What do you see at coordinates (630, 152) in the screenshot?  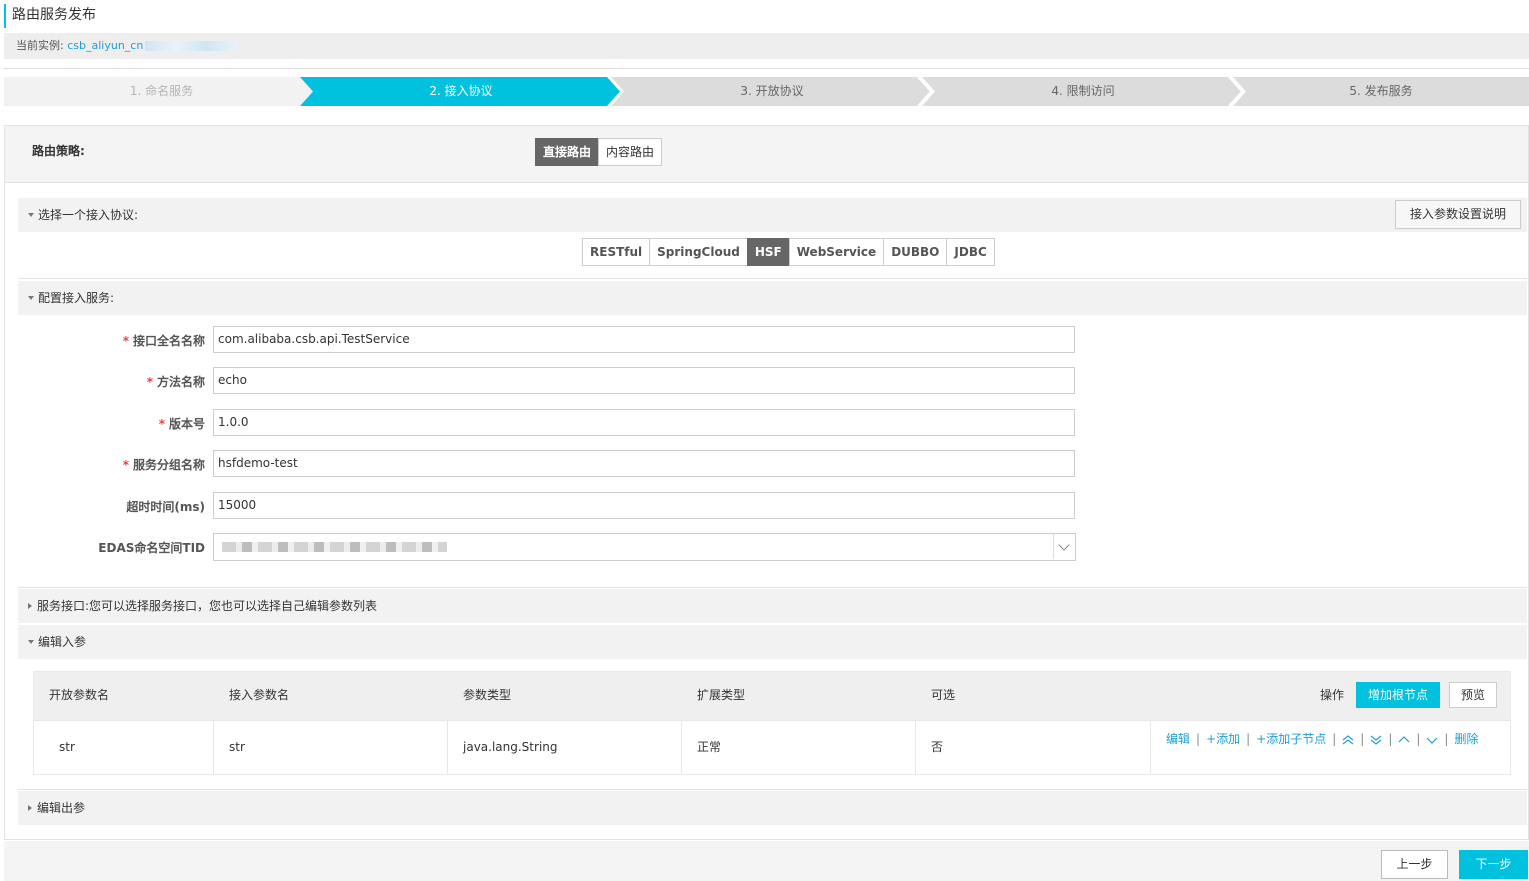 I see `strategy-content-button: 内容路由` at bounding box center [630, 152].